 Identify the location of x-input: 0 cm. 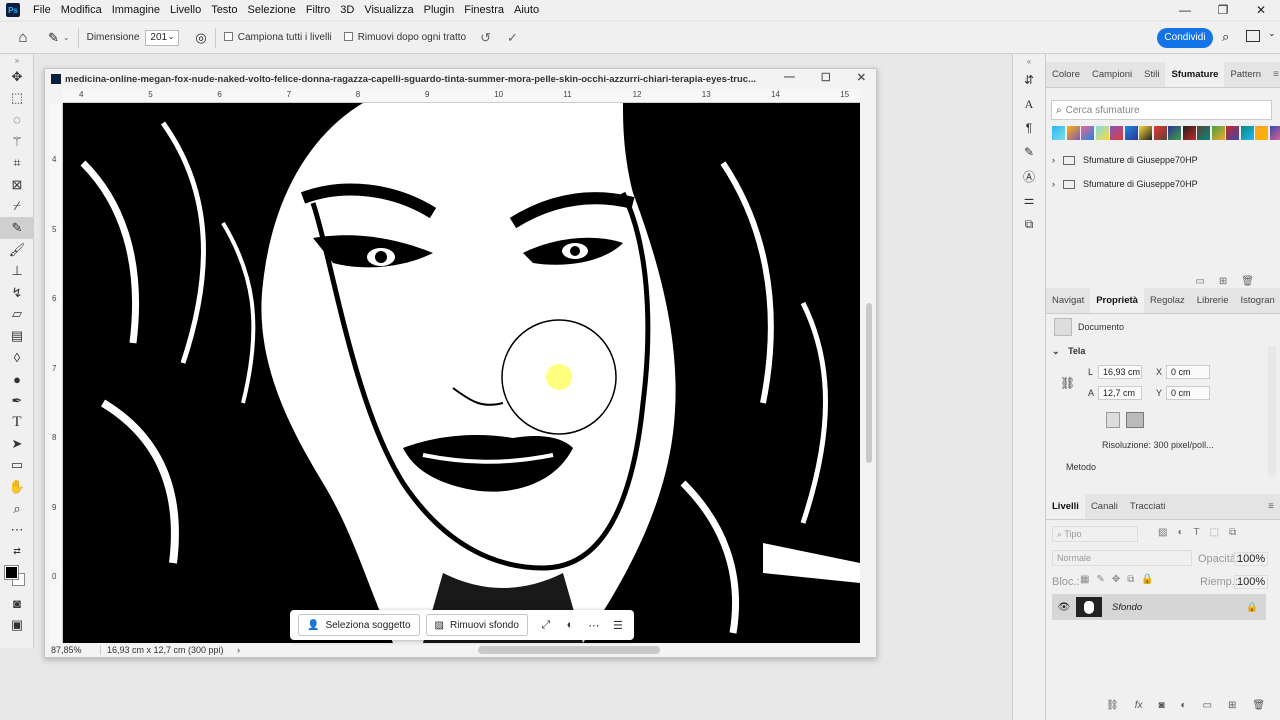
(1188, 372).